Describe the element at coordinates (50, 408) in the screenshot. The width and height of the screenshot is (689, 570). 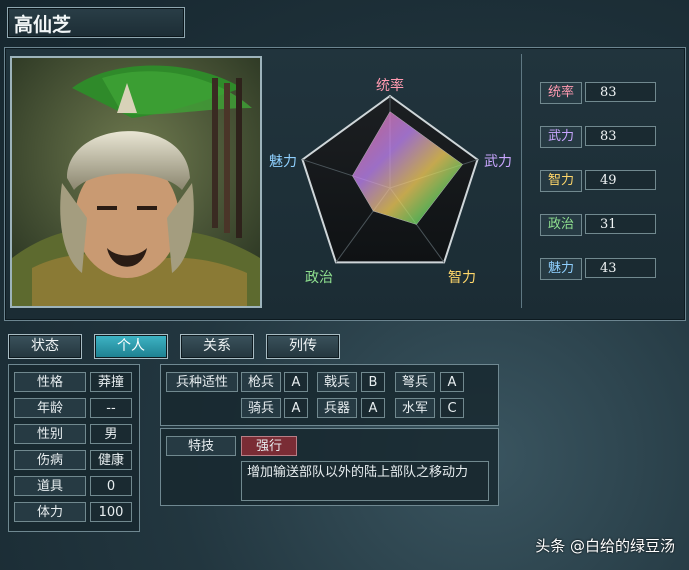
I see `personal-label: 年龄` at that location.